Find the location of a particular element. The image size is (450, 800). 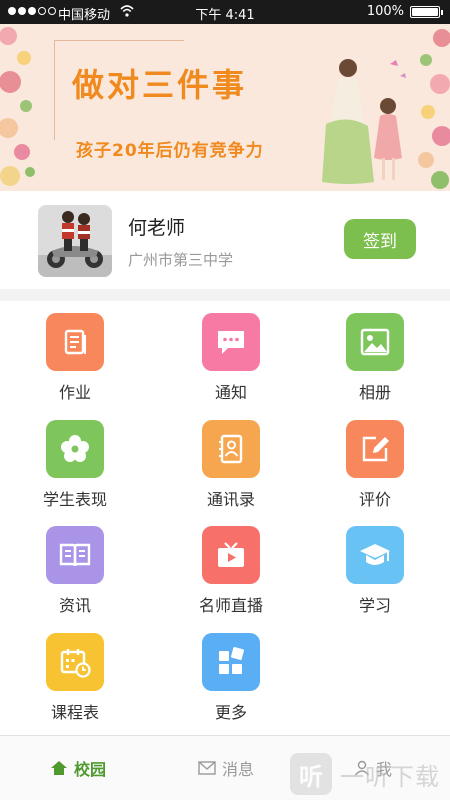

watermark-text: 一听下载 is located at coordinates (390, 776).